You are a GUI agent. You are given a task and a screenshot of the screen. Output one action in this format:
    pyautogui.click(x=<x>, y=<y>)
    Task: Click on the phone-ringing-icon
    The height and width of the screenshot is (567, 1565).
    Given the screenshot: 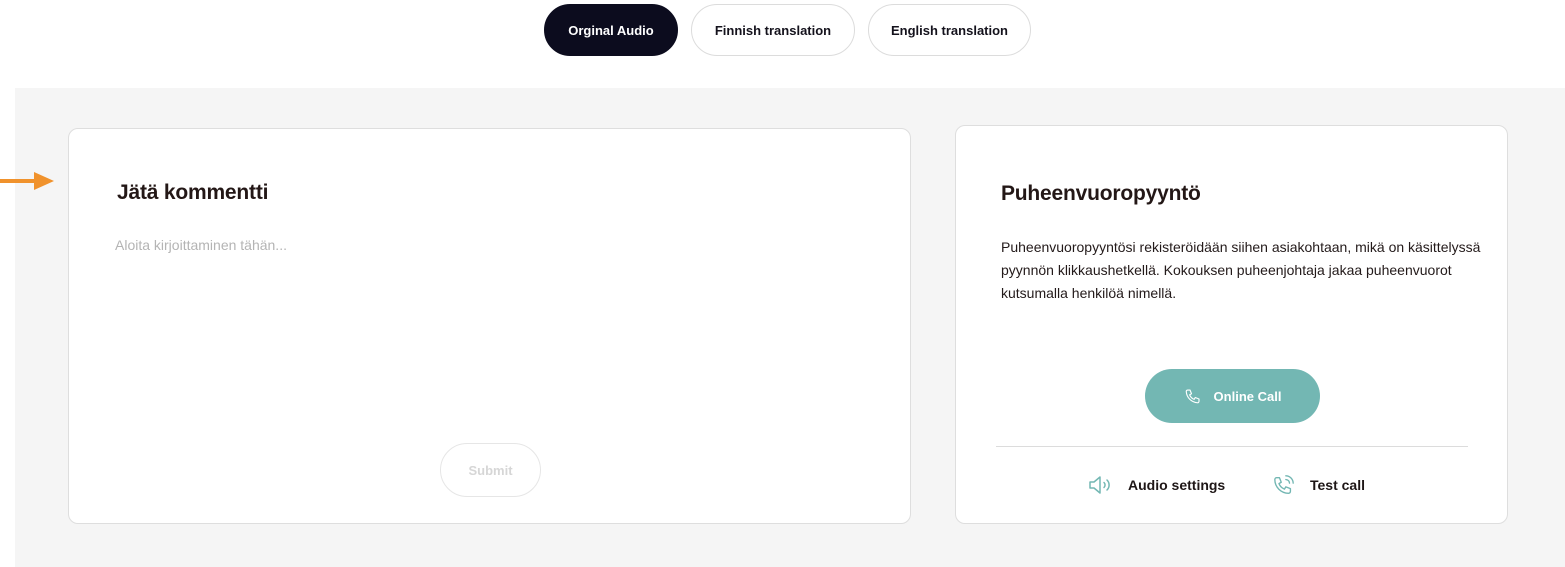 What is the action you would take?
    pyautogui.click(x=1284, y=484)
    